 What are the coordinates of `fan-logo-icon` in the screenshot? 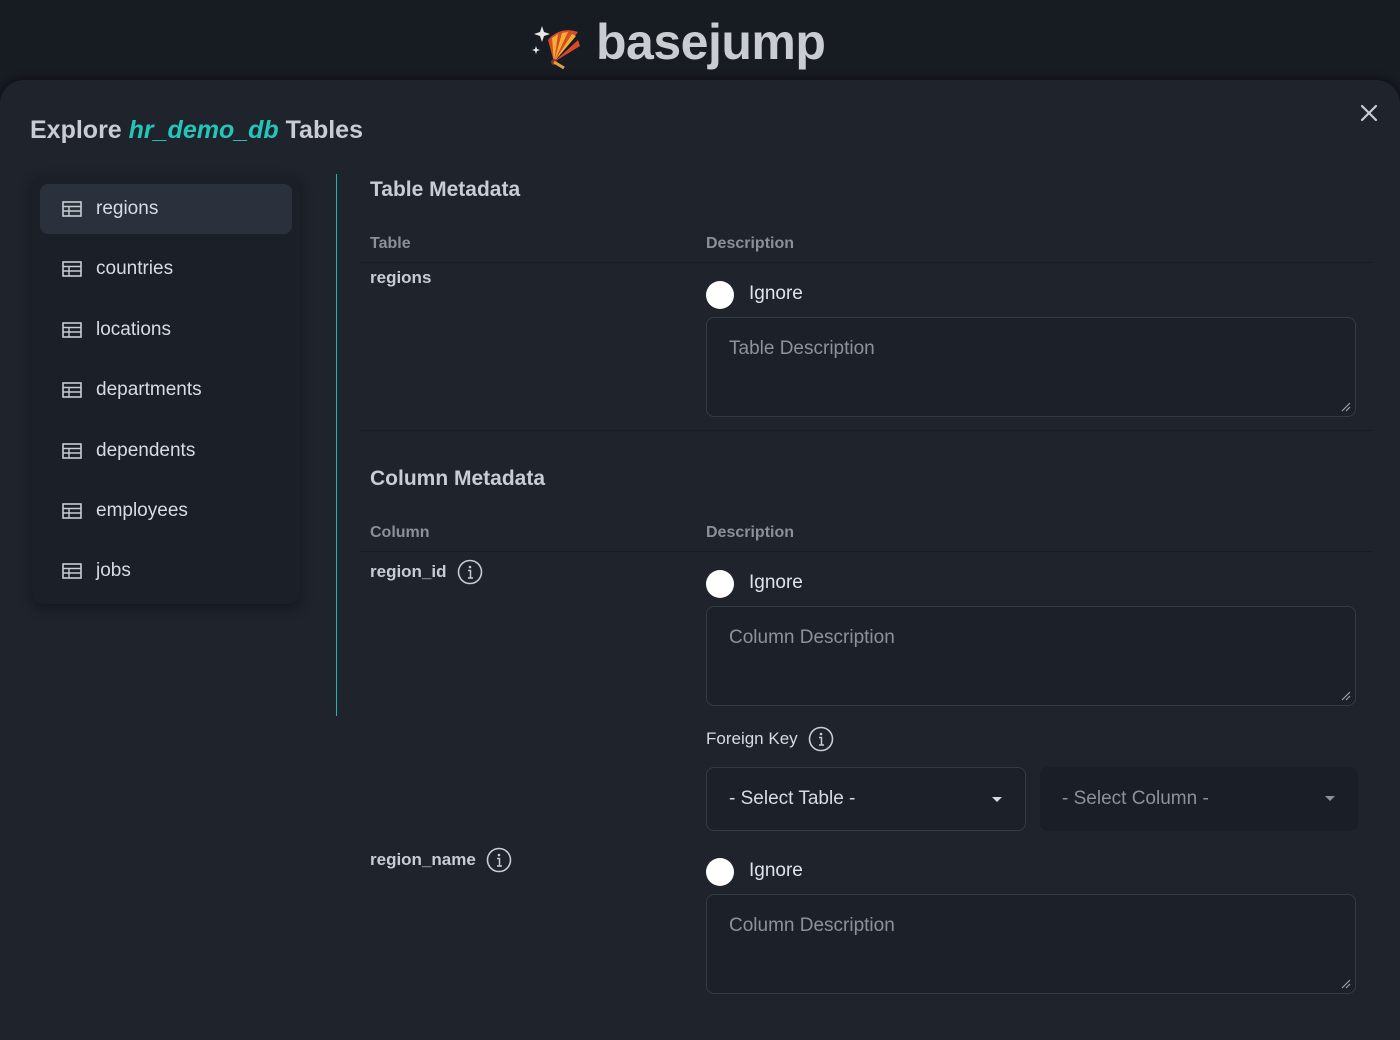 It's located at (556, 48).